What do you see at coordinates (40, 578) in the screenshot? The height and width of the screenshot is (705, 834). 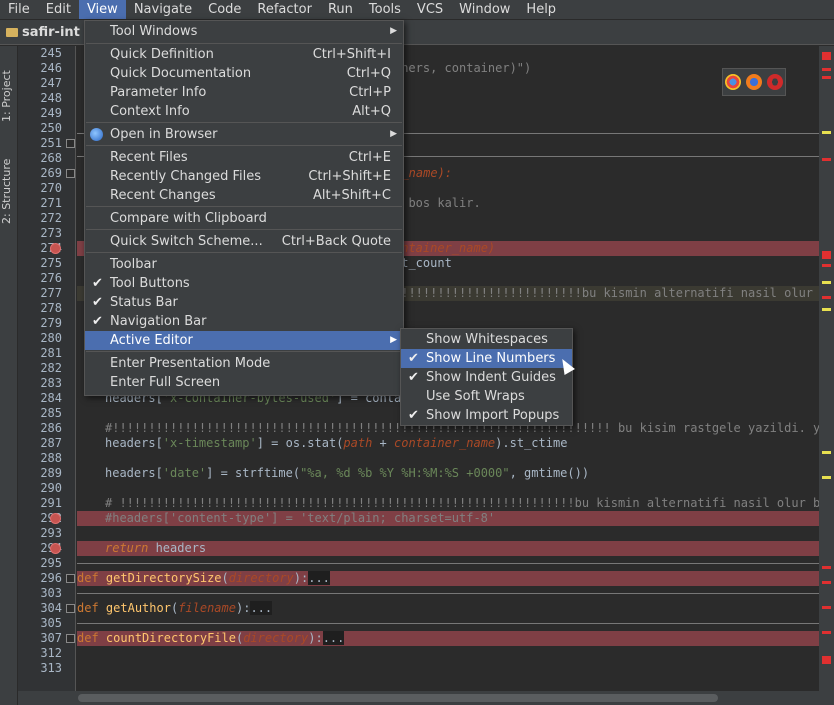 I see `line-number: 296` at bounding box center [40, 578].